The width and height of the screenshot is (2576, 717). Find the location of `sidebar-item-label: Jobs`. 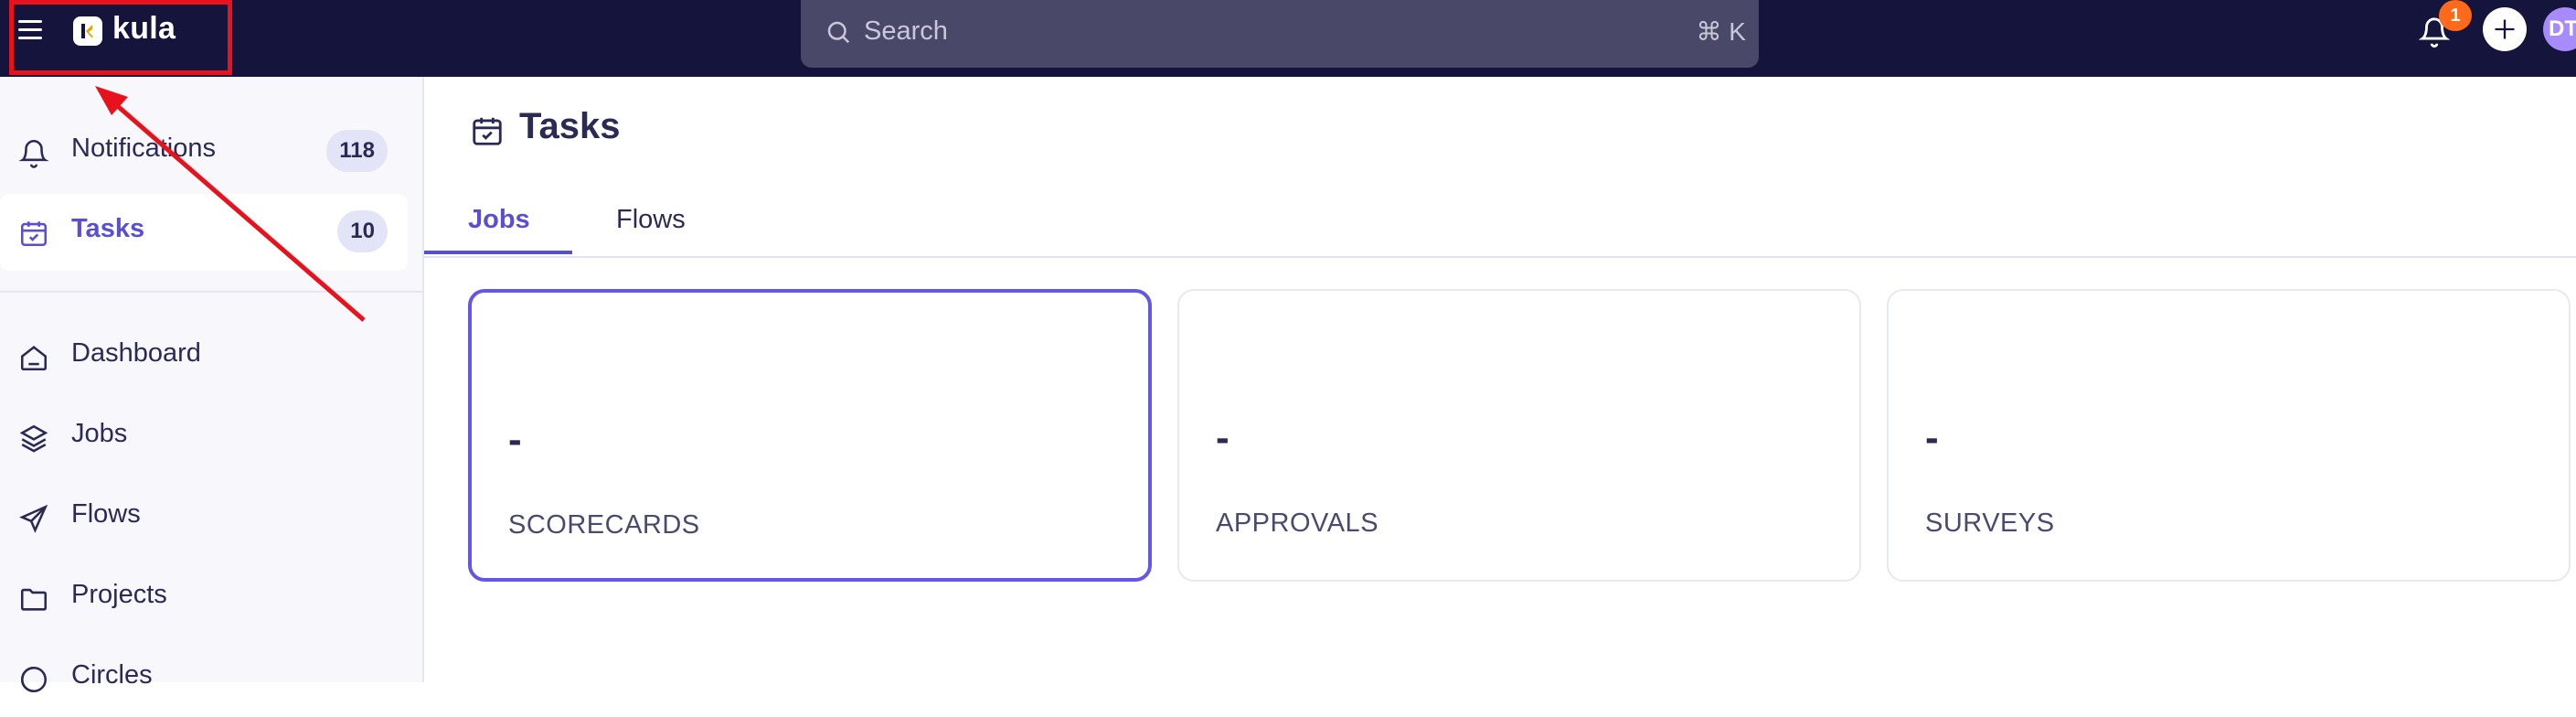

sidebar-item-label: Jobs is located at coordinates (100, 433).